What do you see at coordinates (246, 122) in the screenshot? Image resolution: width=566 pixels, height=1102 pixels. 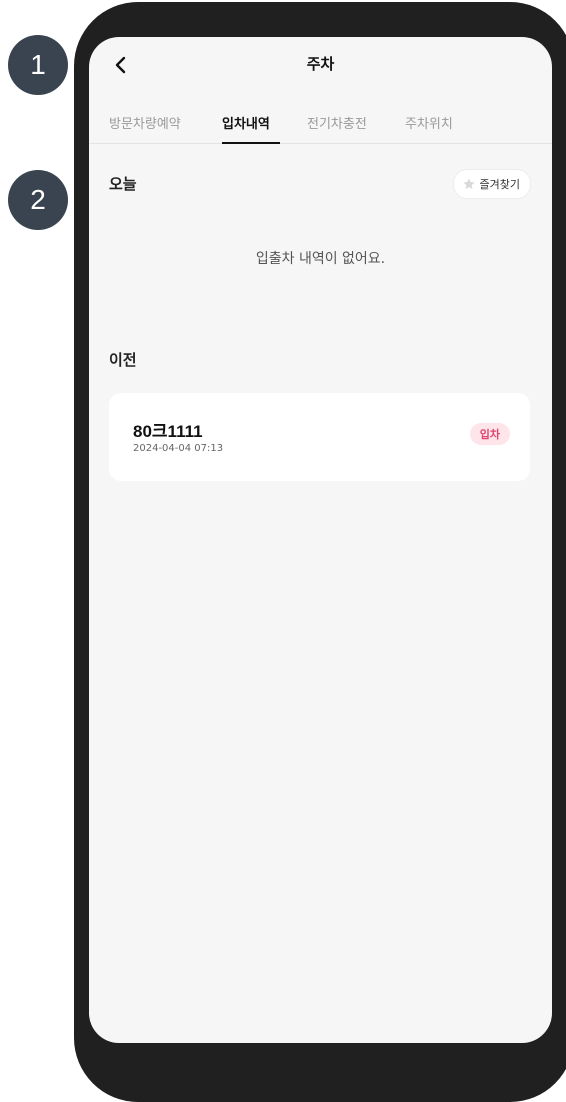 I see `tab-entry-history: 입차내역` at bounding box center [246, 122].